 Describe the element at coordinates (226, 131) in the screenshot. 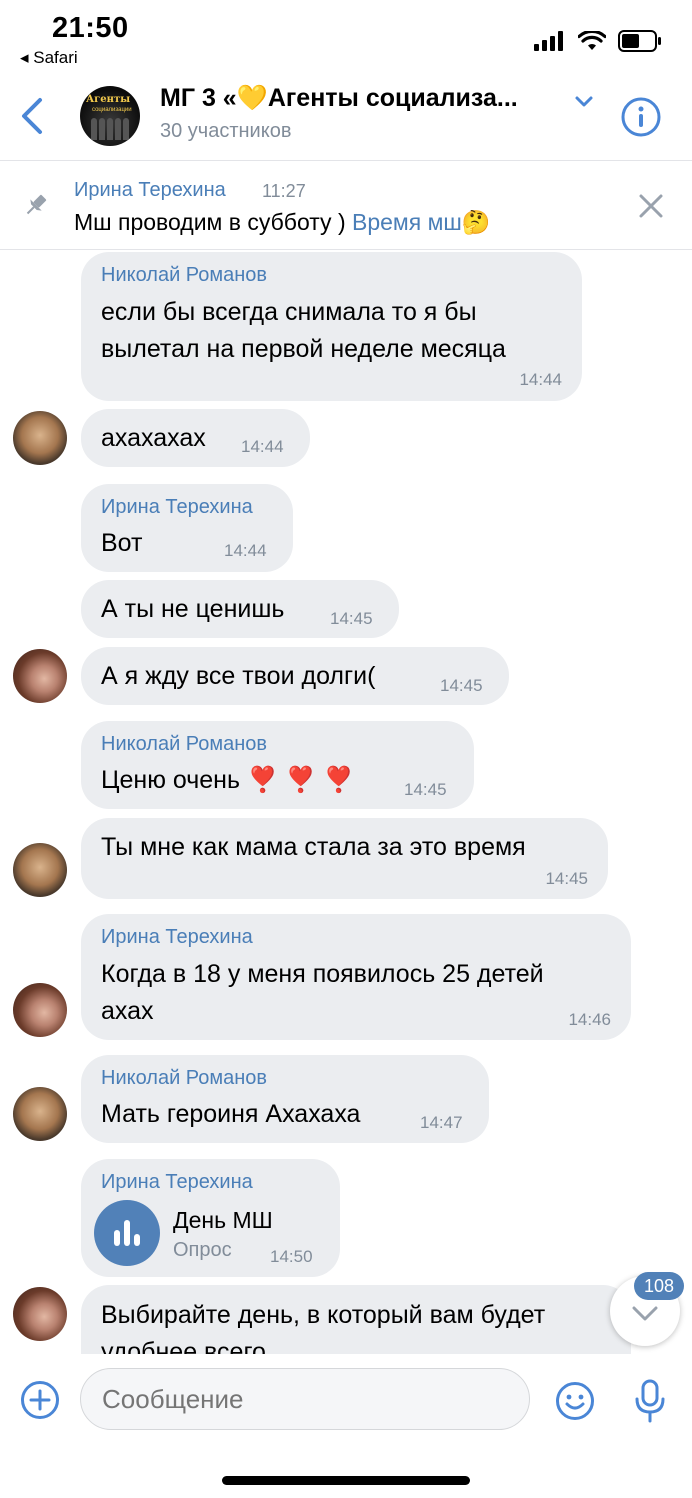

I see `chat-members-count: 30 участников` at that location.